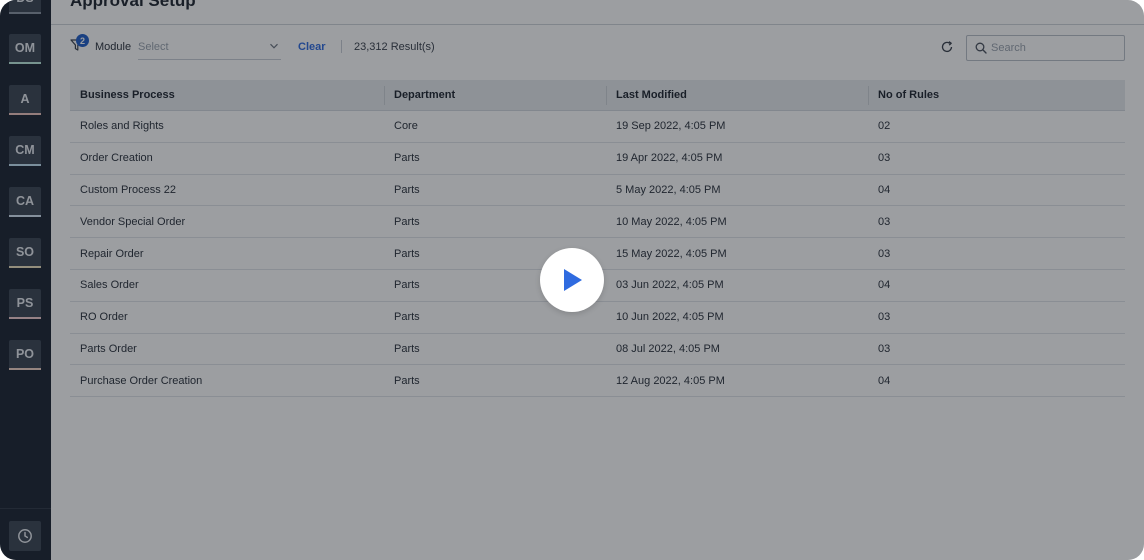 This screenshot has width=1144, height=560. Describe the element at coordinates (668, 189) in the screenshot. I see `cell-last-modified: 5 May 2022, 4:05 PM` at that location.